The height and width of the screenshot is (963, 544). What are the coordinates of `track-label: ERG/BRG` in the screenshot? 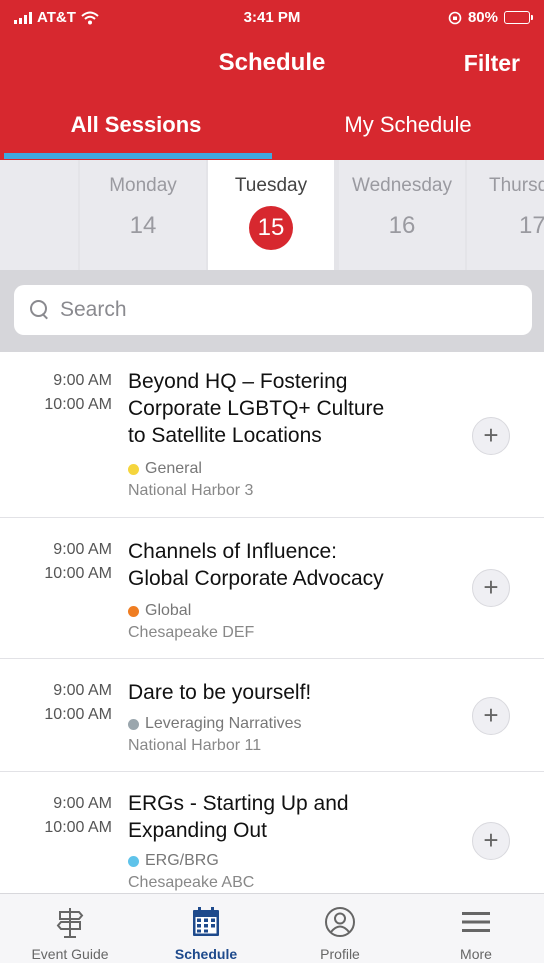 It's located at (182, 860).